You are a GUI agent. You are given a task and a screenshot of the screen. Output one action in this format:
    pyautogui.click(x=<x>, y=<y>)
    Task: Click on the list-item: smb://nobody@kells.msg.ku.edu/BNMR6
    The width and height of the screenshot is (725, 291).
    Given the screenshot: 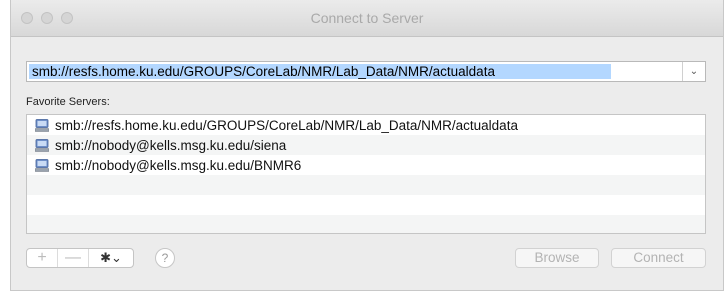 What is the action you would take?
    pyautogui.click(x=366, y=165)
    